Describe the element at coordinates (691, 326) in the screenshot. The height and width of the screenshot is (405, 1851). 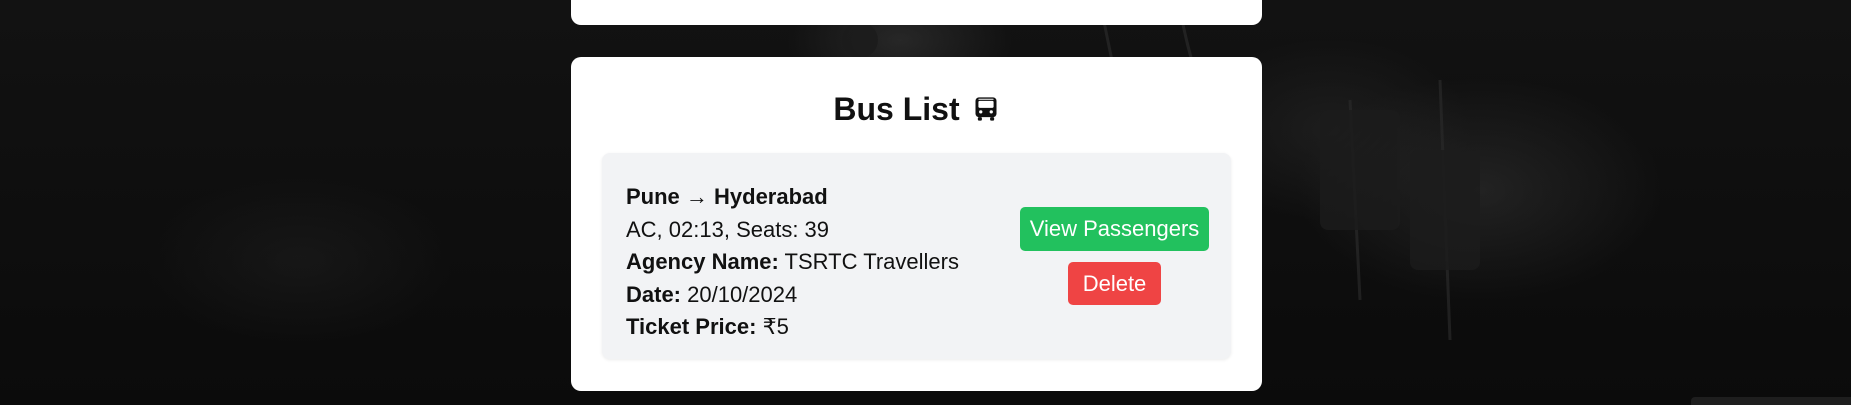
I see `price-label: Ticket Price:` at that location.